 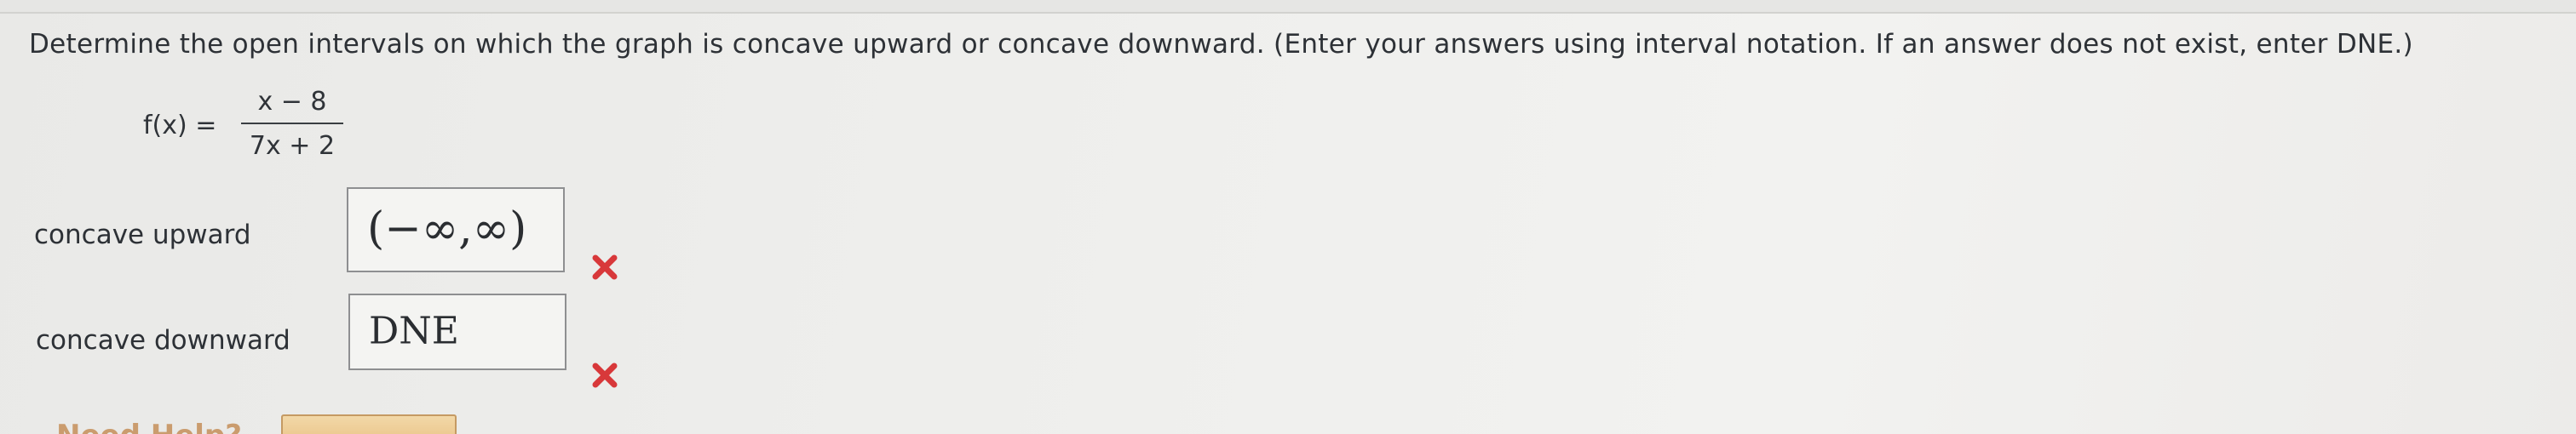 I want to click on concave-upward-input: (−∞,∞), so click(x=456, y=229).